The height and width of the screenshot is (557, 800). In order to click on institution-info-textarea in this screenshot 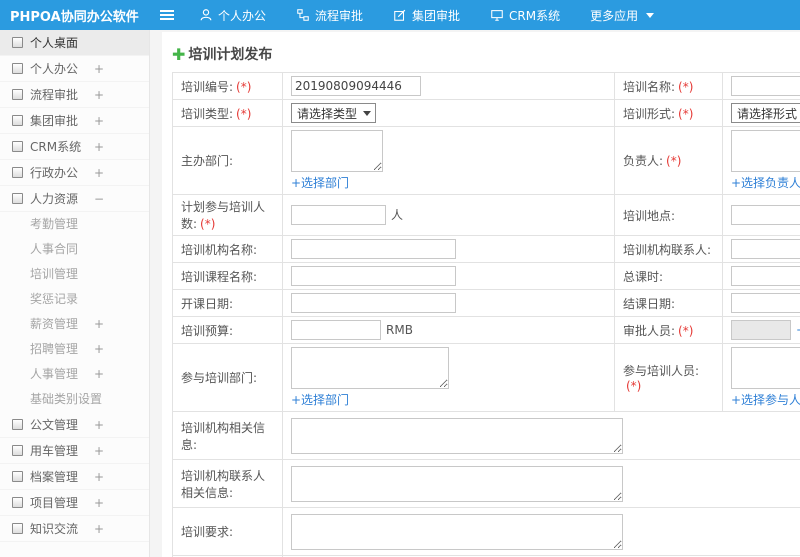, I will do `click(457, 435)`.